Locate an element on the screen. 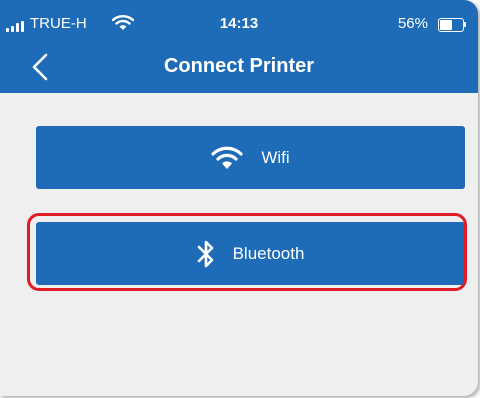 The height and width of the screenshot is (398, 480). battery-percent: 56% is located at coordinates (412, 23).